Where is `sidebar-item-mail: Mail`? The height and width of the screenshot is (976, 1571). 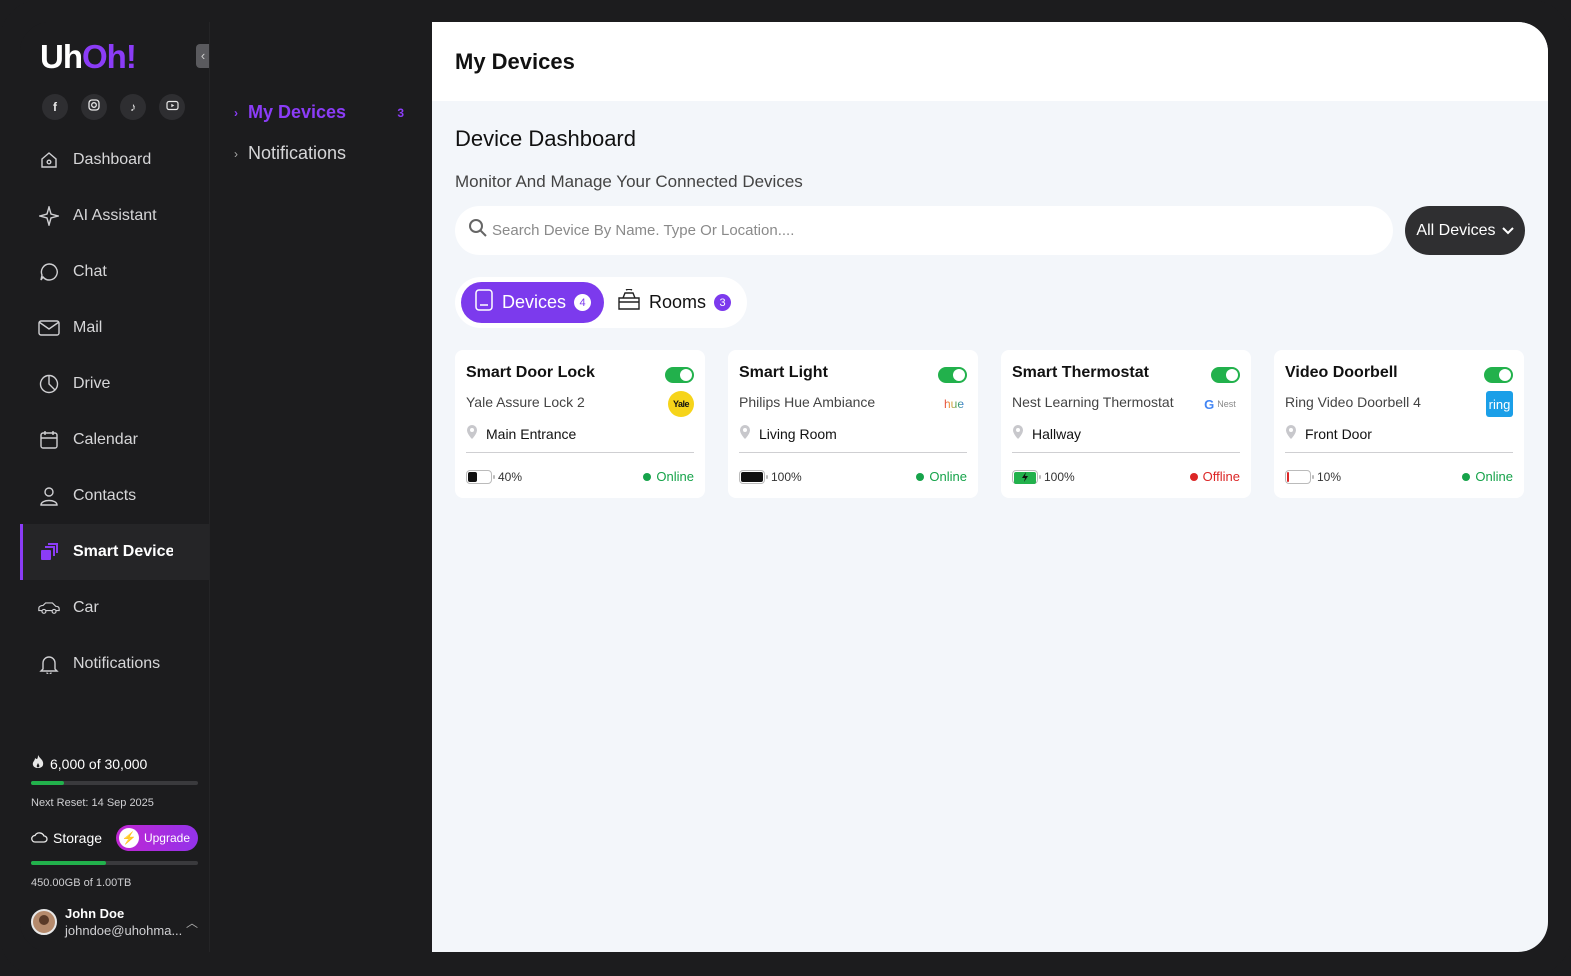 sidebar-item-mail: Mail is located at coordinates (114, 328).